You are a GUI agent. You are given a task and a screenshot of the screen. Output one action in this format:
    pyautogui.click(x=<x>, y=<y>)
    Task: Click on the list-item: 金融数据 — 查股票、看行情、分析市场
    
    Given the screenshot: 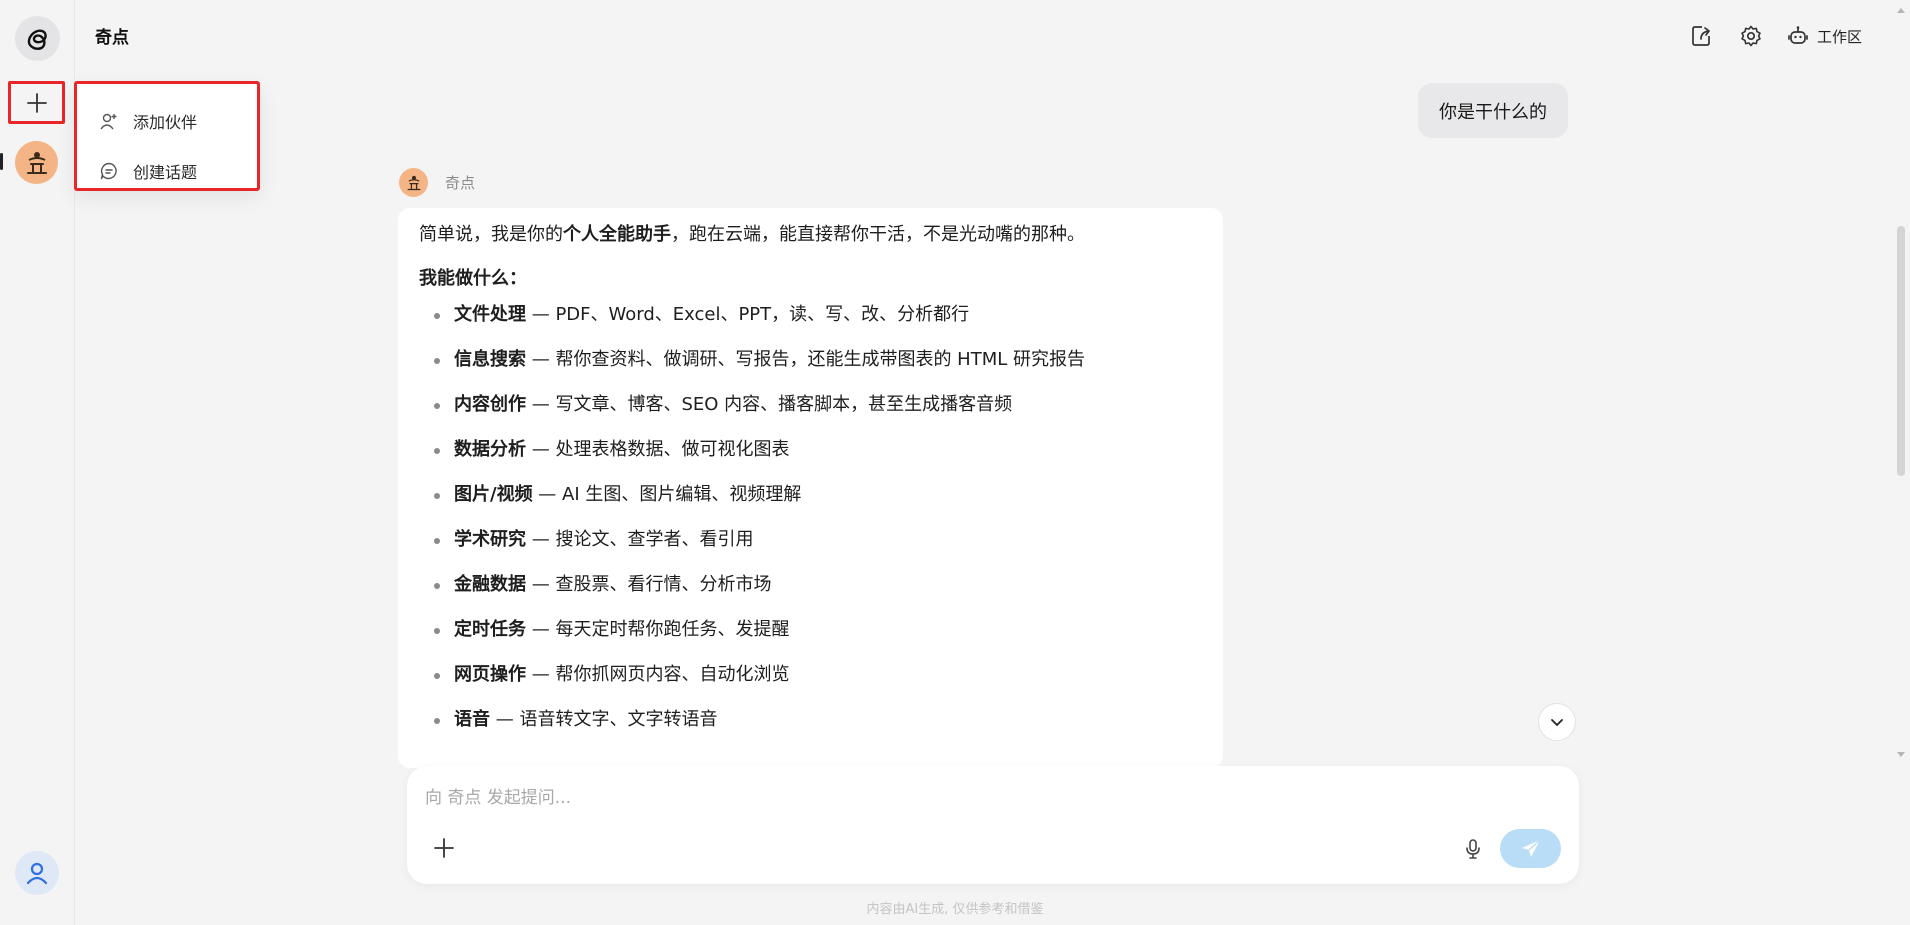 What is the action you would take?
    pyautogui.click(x=810, y=594)
    